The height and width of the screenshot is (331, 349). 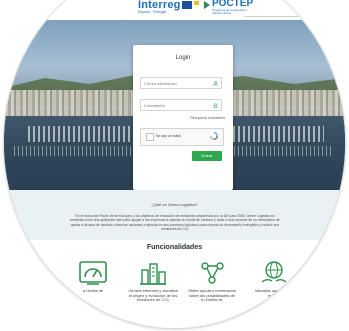 What do you see at coordinates (274, 272) in the screenshot?
I see `globe-hands-icon` at bounding box center [274, 272].